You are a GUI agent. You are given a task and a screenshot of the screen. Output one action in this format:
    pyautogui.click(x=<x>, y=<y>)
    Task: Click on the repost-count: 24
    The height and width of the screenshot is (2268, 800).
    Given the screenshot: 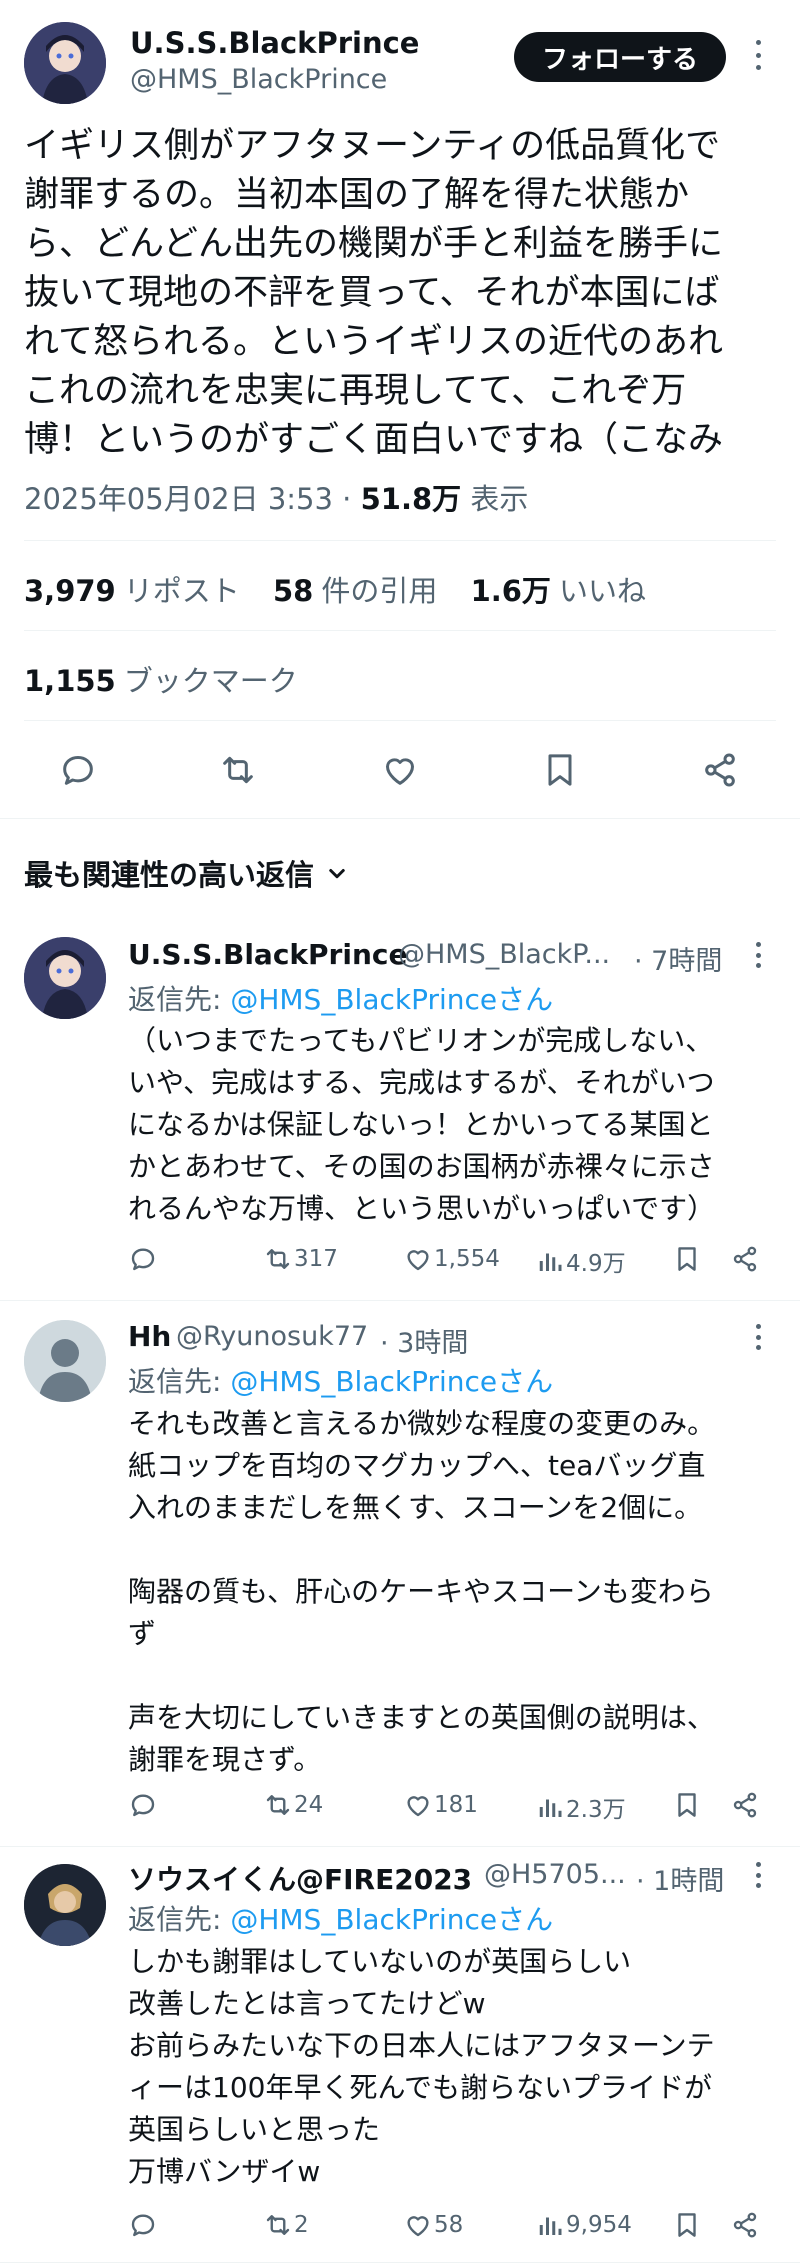 What is the action you would take?
    pyautogui.click(x=309, y=1805)
    